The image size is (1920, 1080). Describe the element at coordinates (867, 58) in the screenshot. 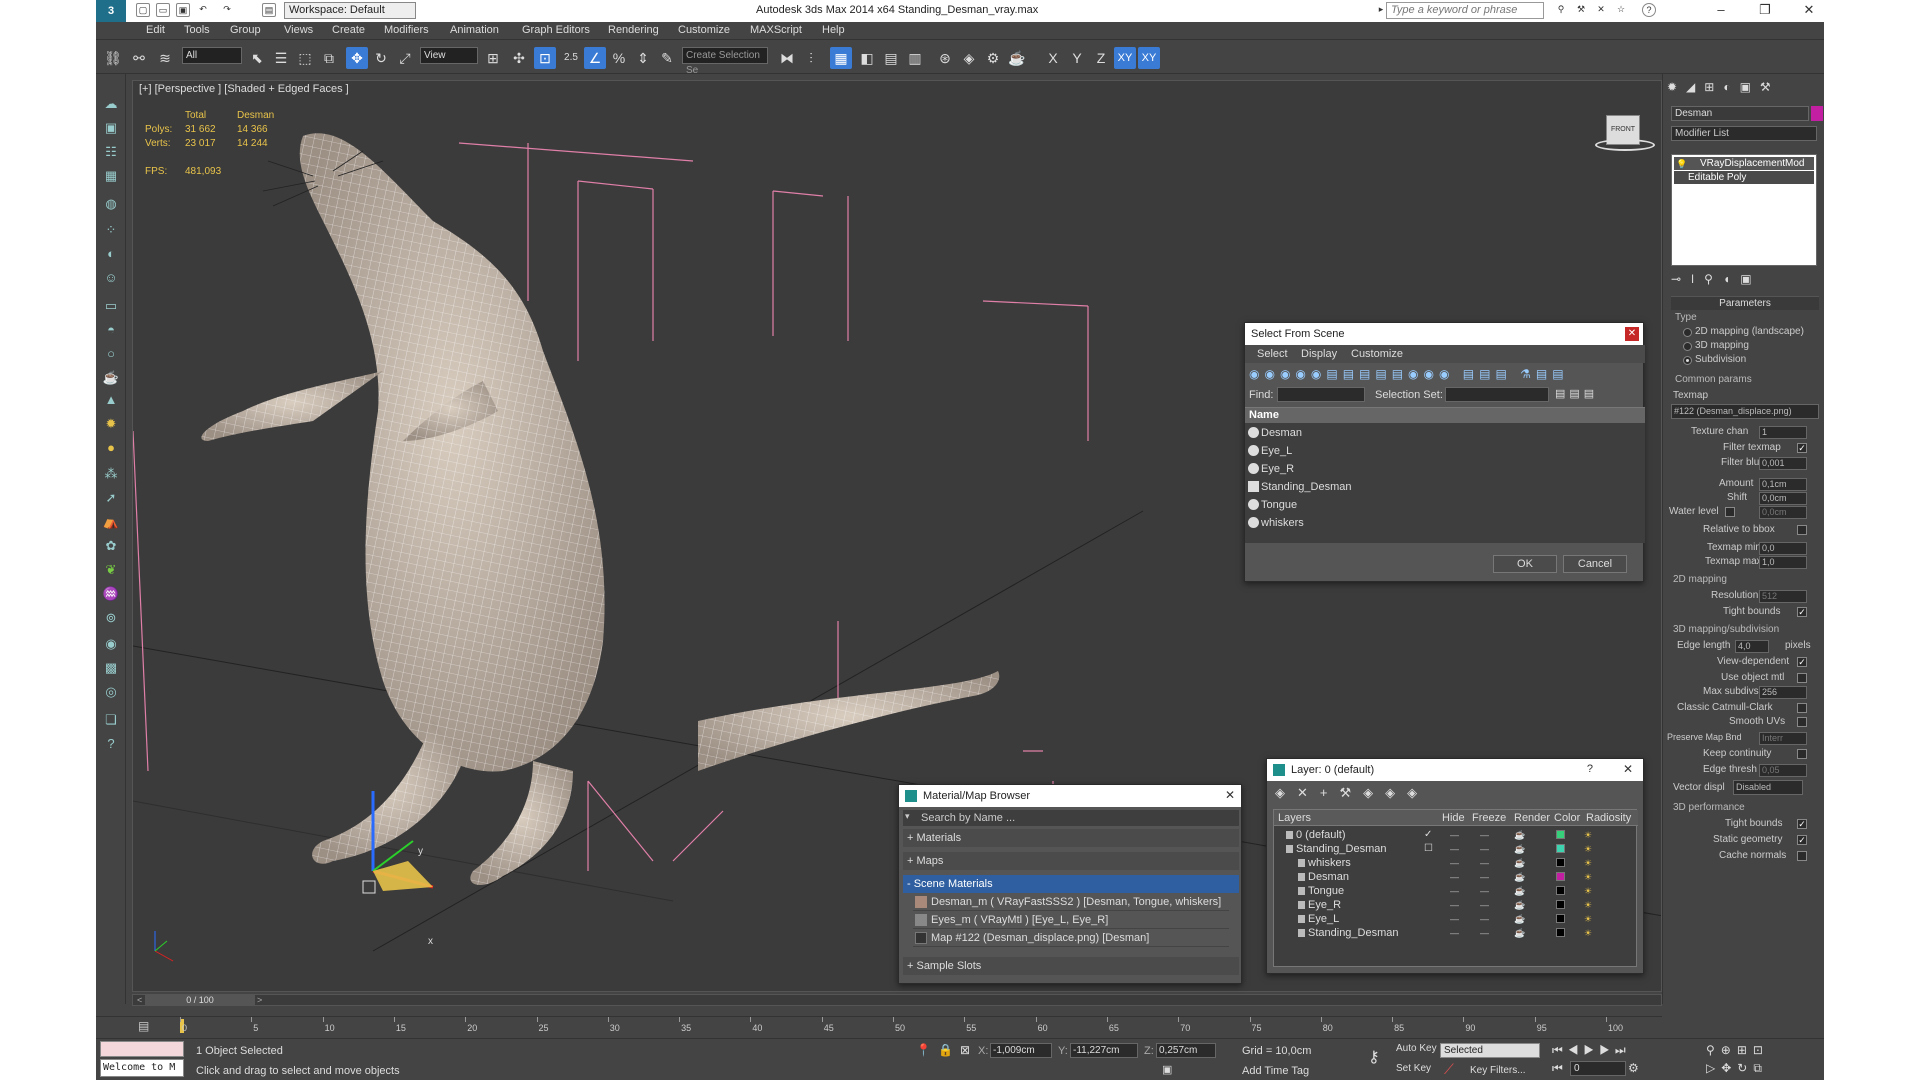

I see `layer-manager-icon: ◧` at that location.